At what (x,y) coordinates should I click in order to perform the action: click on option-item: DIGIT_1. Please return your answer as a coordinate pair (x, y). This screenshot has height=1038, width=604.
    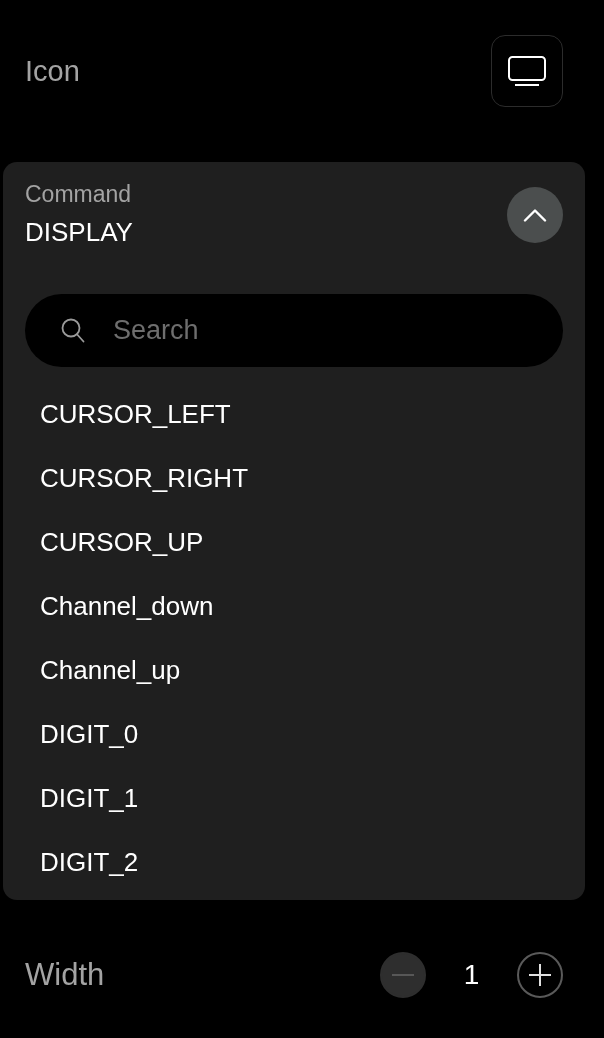
    Looking at the image, I should click on (89, 798).